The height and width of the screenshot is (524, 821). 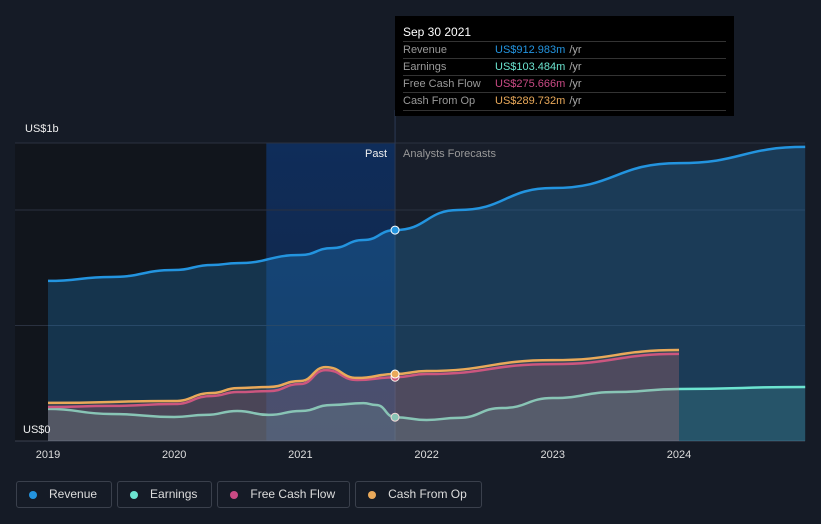 I want to click on legend-fcf: Free Cash Flow, so click(x=284, y=494).